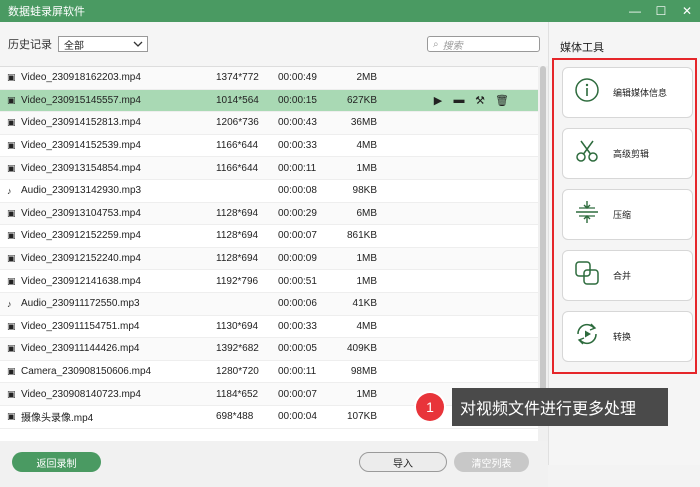 This screenshot has width=700, height=487. What do you see at coordinates (297, 123) in the screenshot?
I see `file-duration: 00:00:43` at bounding box center [297, 123].